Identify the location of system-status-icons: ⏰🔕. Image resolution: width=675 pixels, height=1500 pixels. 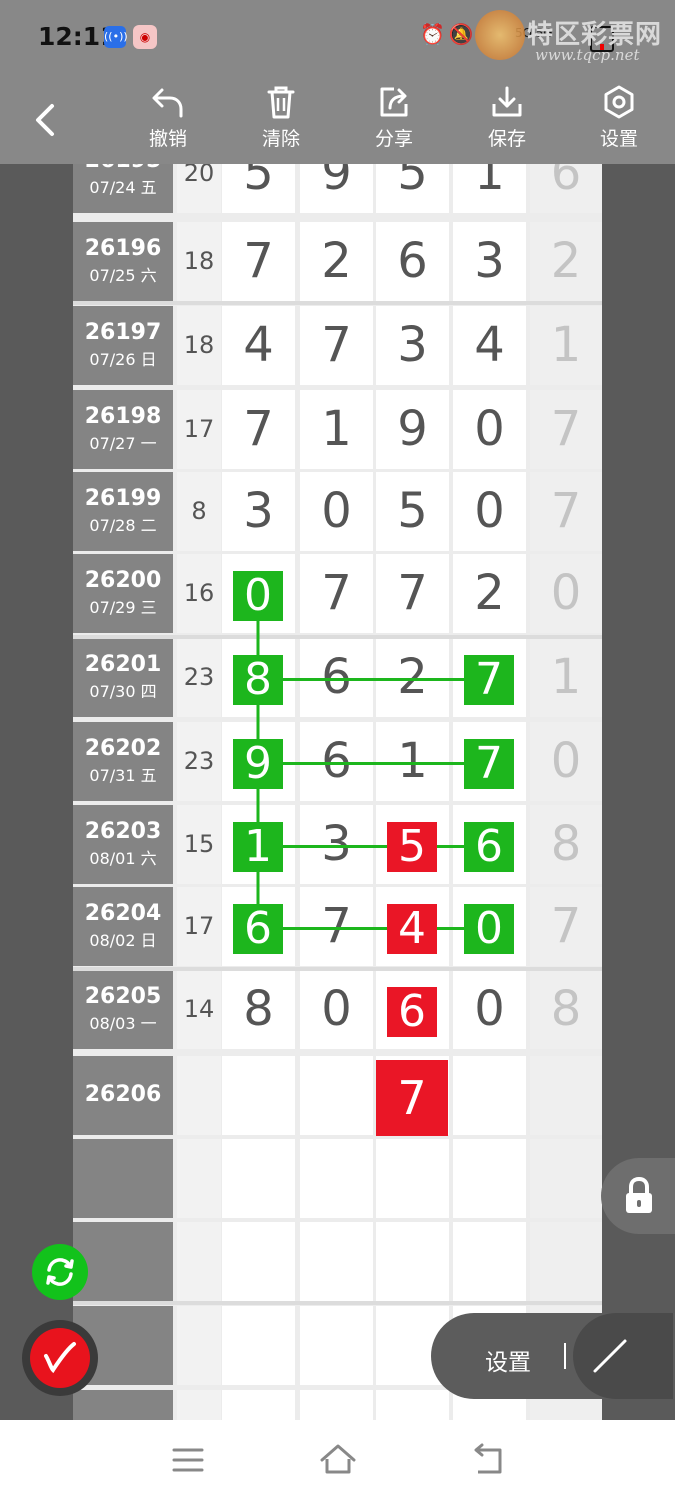
(449, 34).